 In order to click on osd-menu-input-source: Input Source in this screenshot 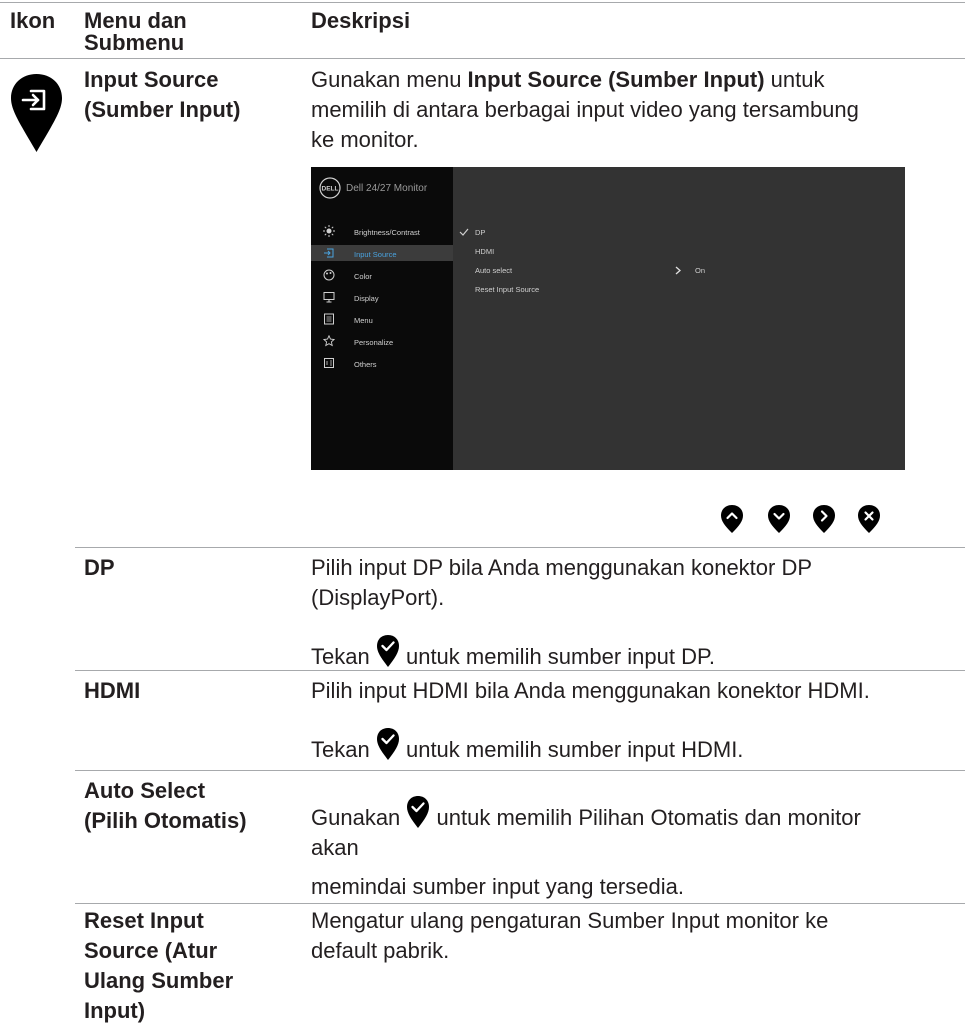, I will do `click(375, 254)`.